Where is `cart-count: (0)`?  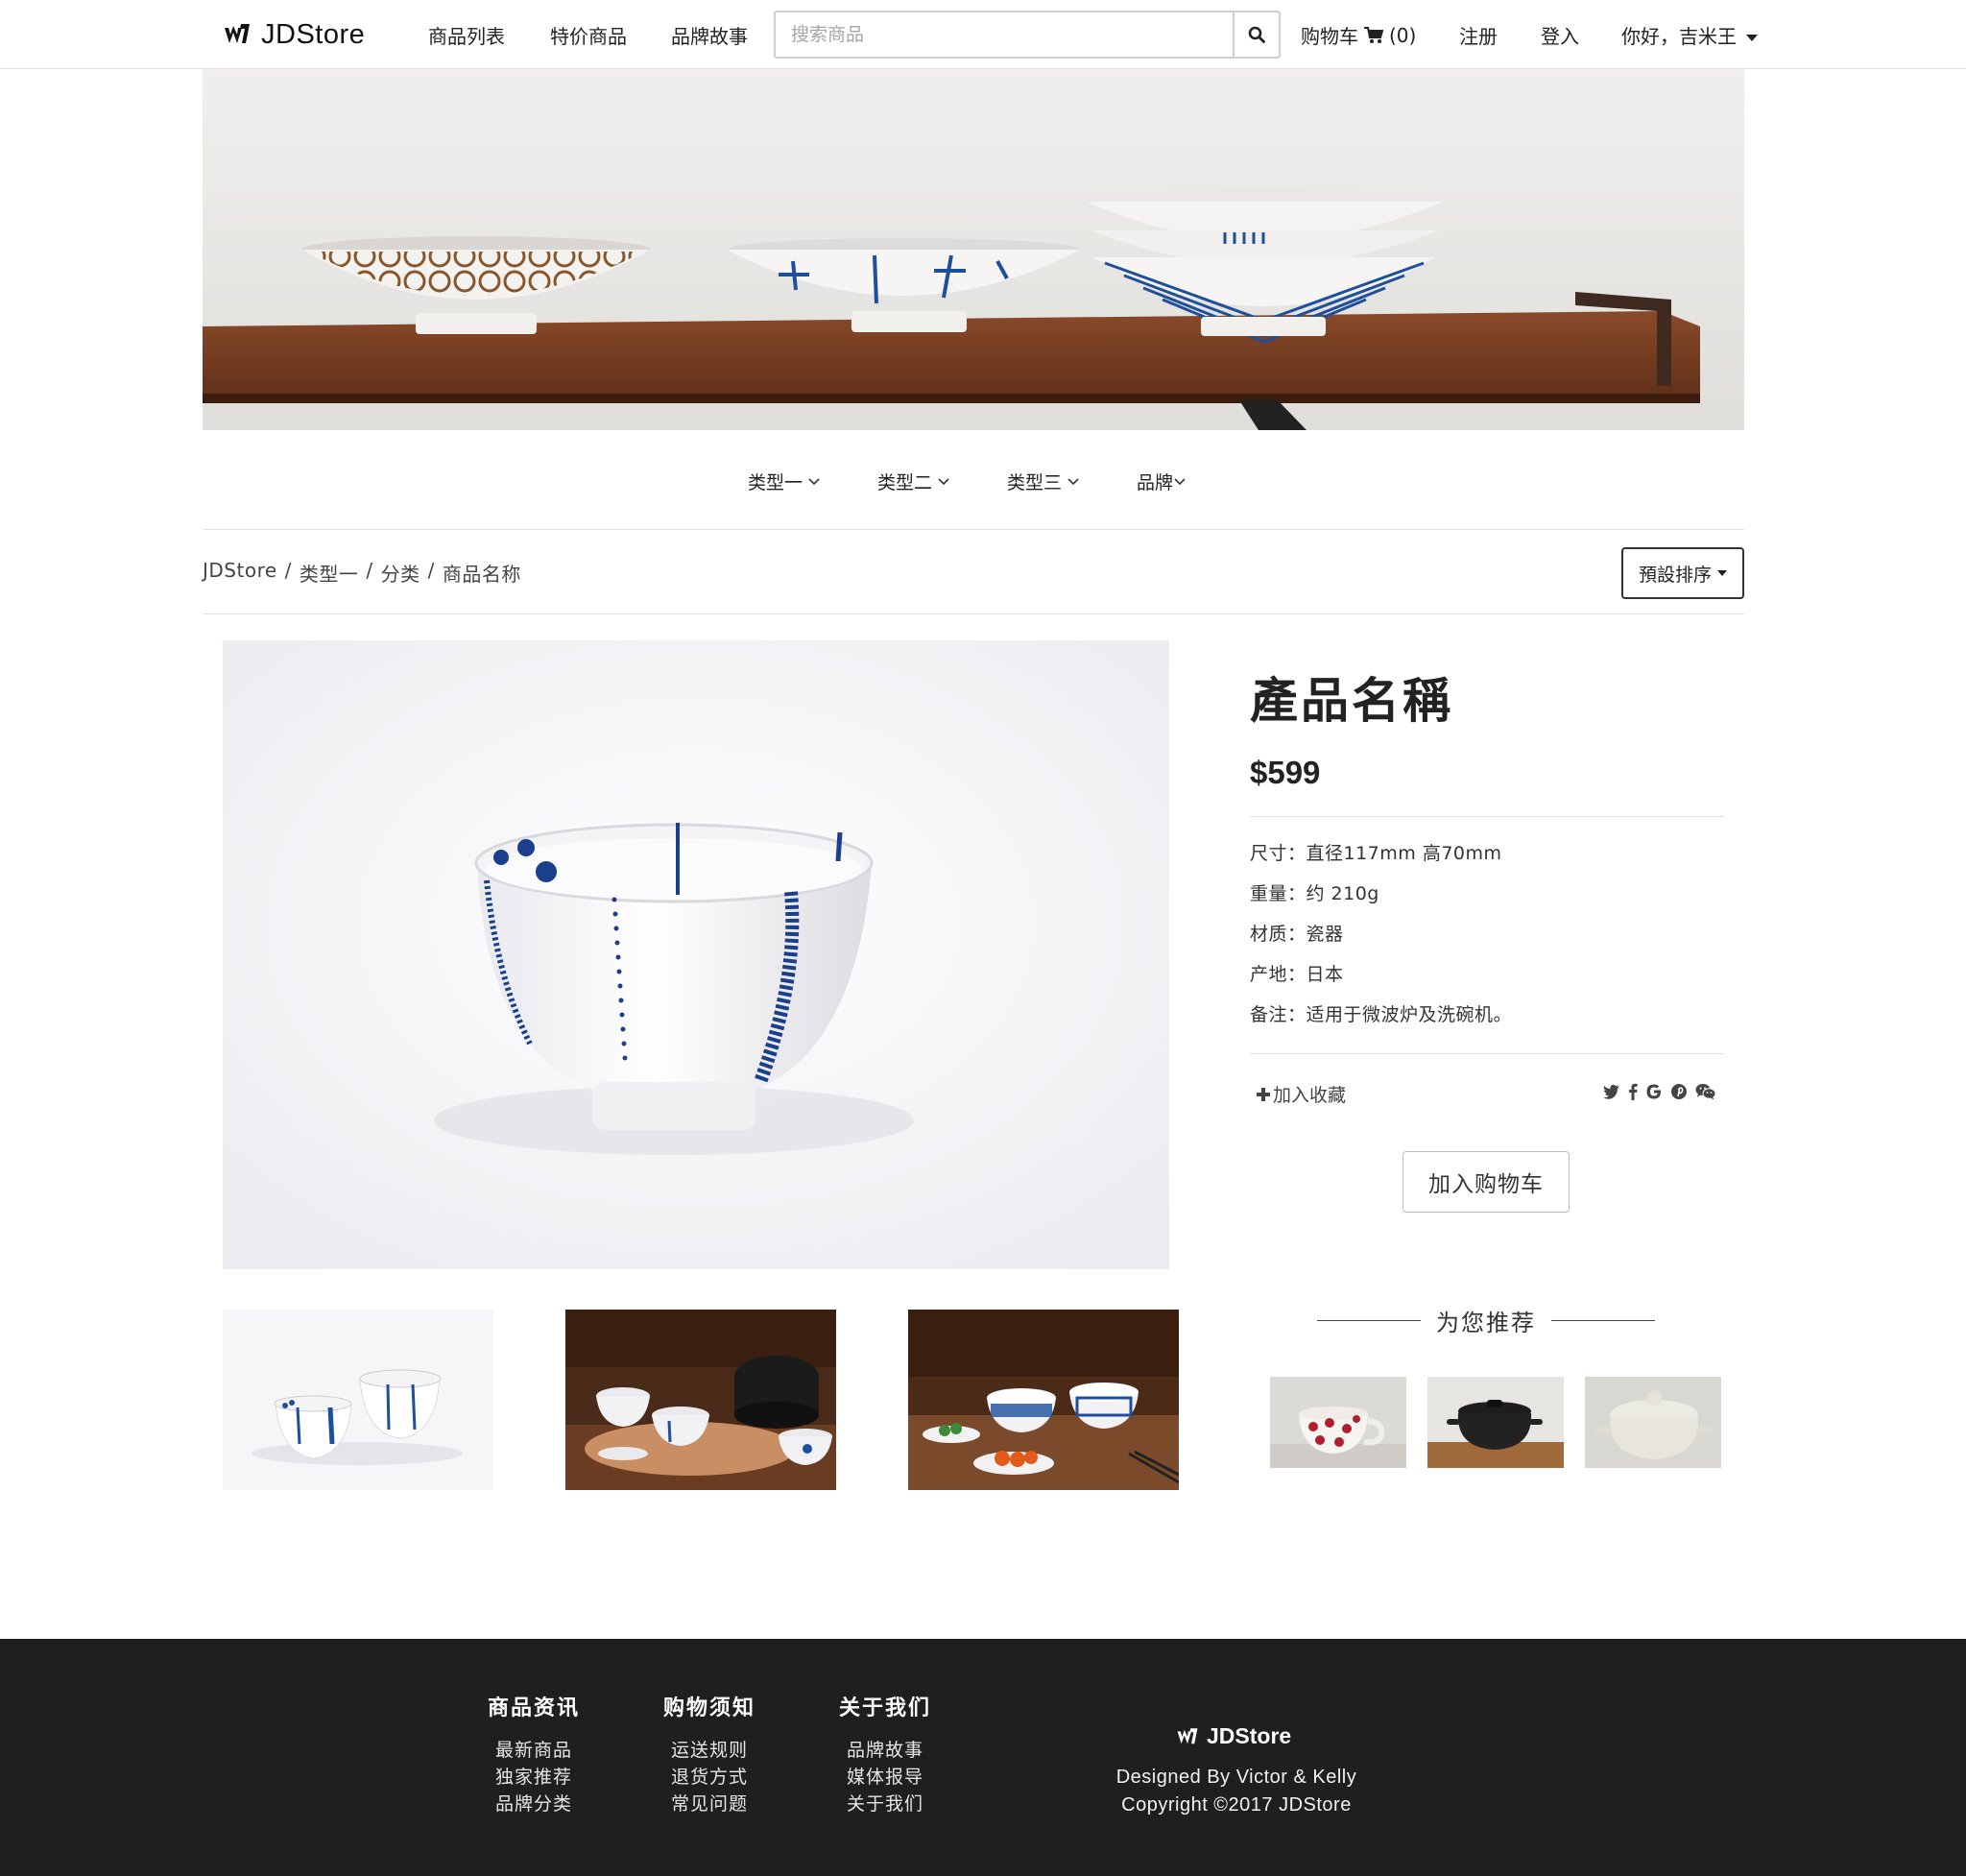
cart-count: (0) is located at coordinates (1403, 35).